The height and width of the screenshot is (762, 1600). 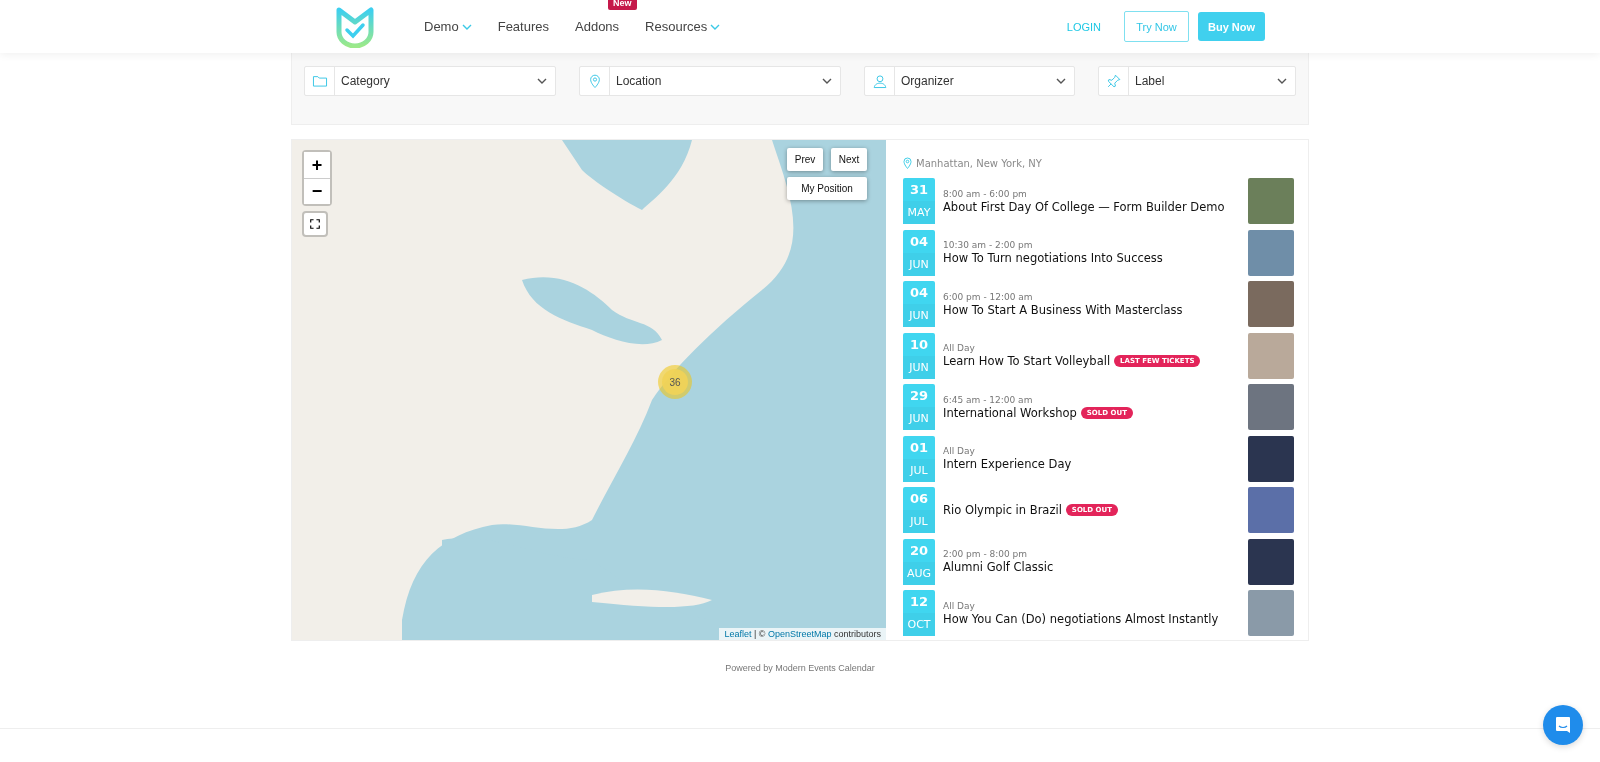 I want to click on date-badge: 29 JUN, so click(x=919, y=407).